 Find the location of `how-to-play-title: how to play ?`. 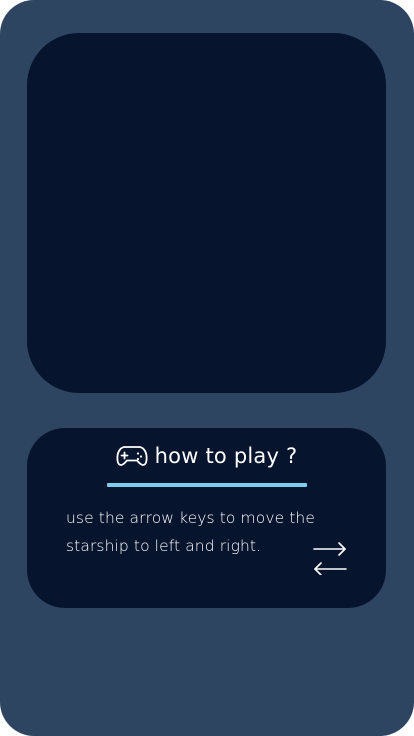

how-to-play-title: how to play ? is located at coordinates (226, 456).